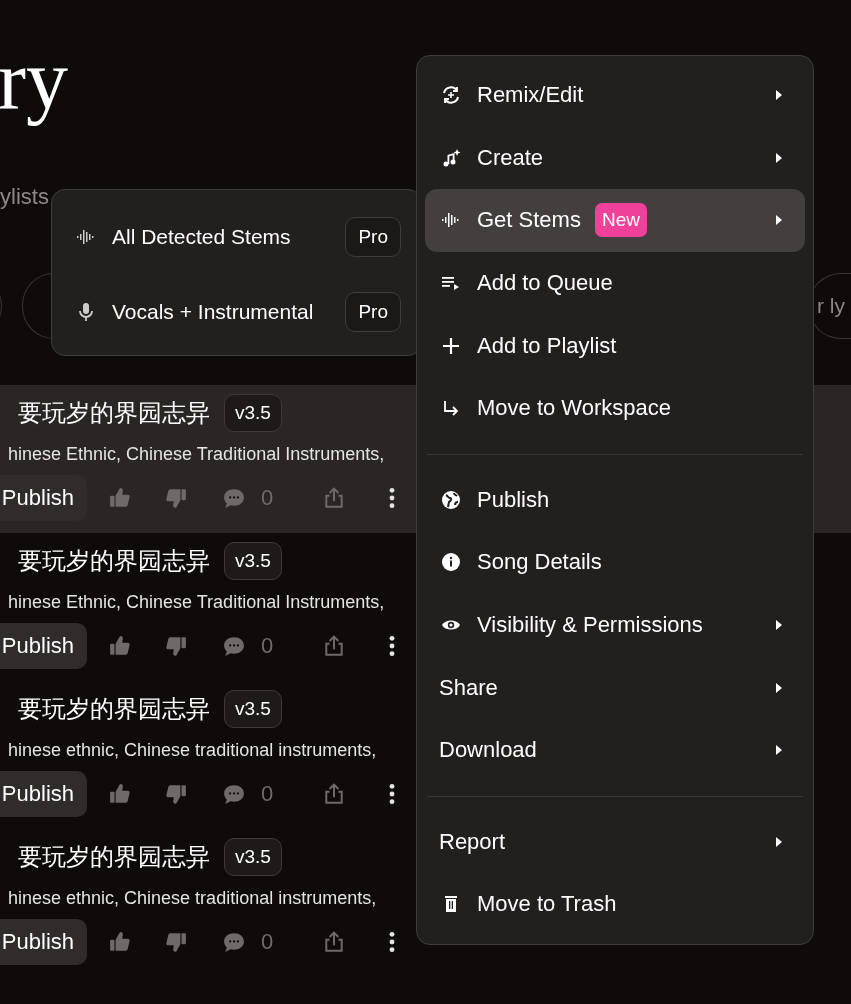  What do you see at coordinates (620, 220) in the screenshot?
I see `new-badge: New` at bounding box center [620, 220].